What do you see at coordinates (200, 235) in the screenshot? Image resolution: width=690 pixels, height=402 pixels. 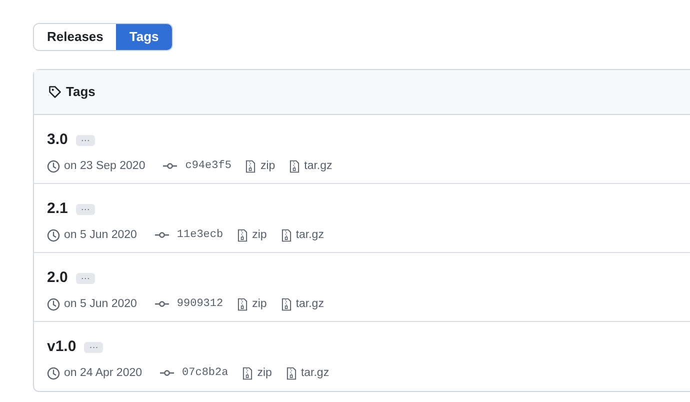 I see `commit-hash-link: 11e3ecb` at bounding box center [200, 235].